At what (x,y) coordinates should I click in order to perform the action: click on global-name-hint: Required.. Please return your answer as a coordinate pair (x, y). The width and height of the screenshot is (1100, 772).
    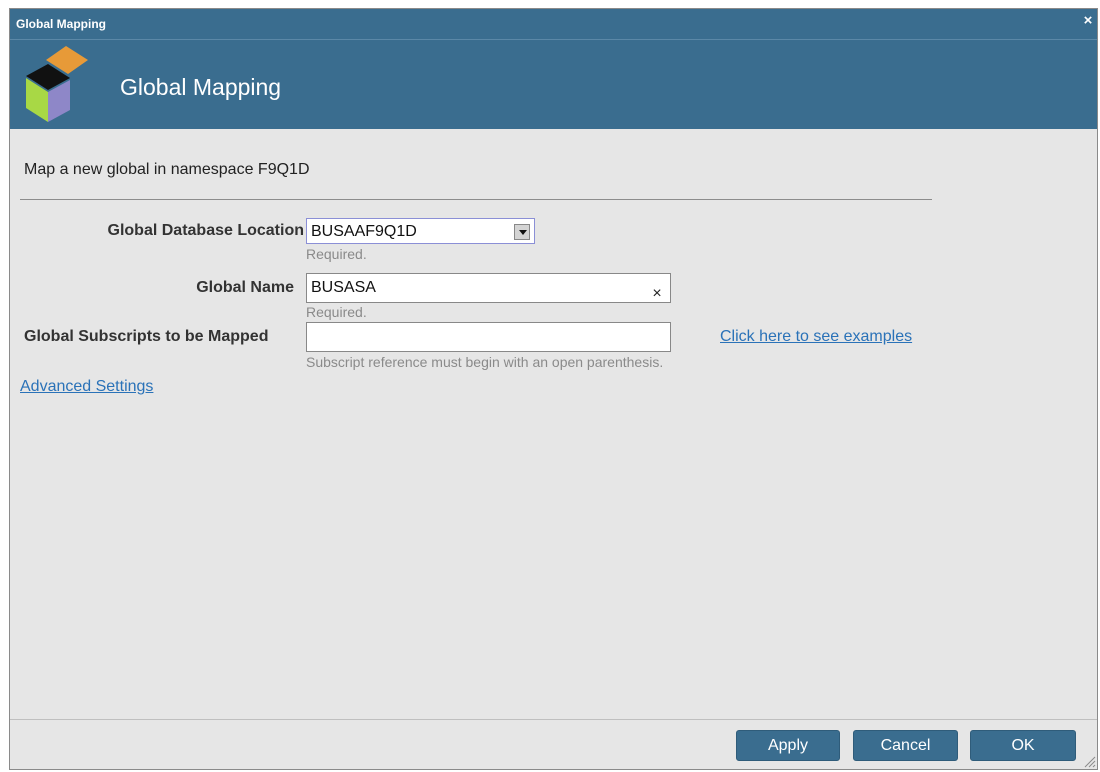
    Looking at the image, I should click on (336, 312).